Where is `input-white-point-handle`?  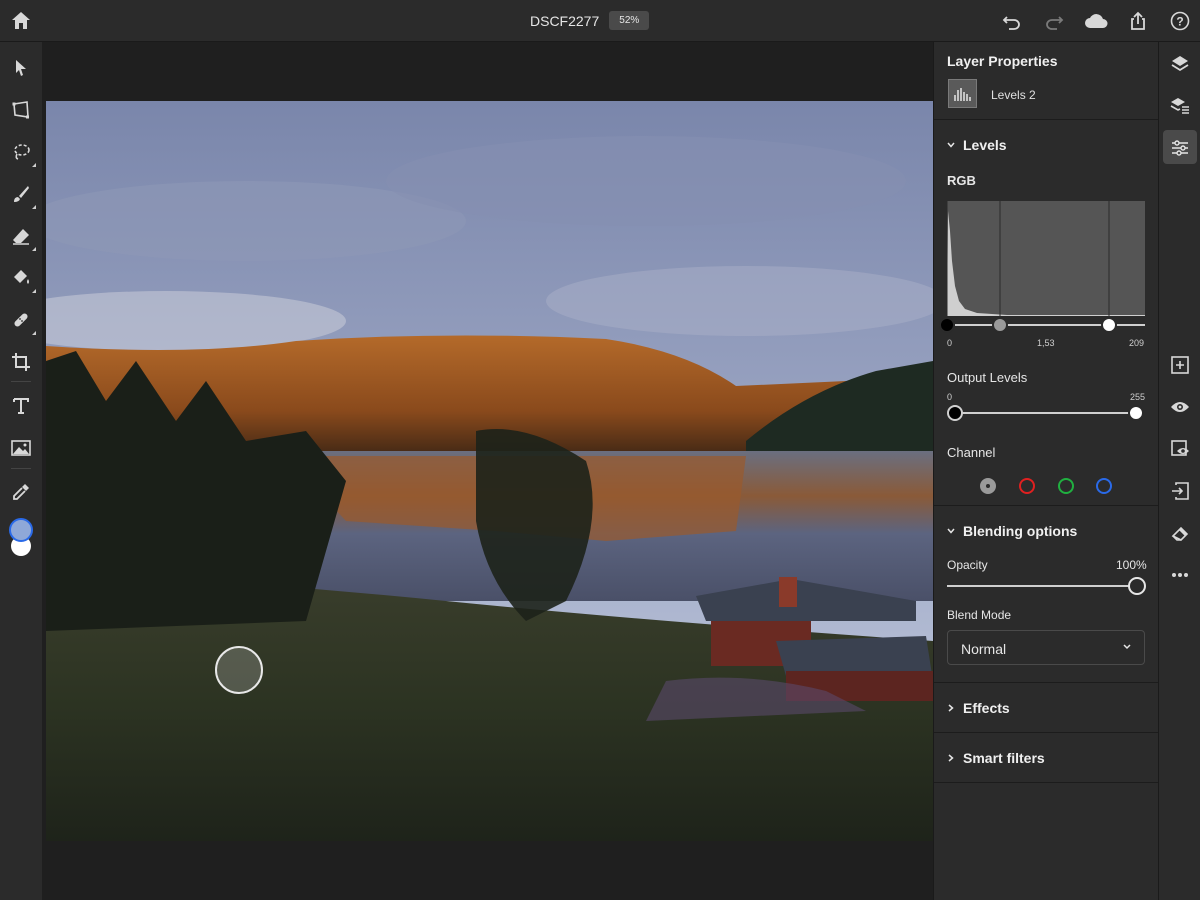 input-white-point-handle is located at coordinates (1109, 325).